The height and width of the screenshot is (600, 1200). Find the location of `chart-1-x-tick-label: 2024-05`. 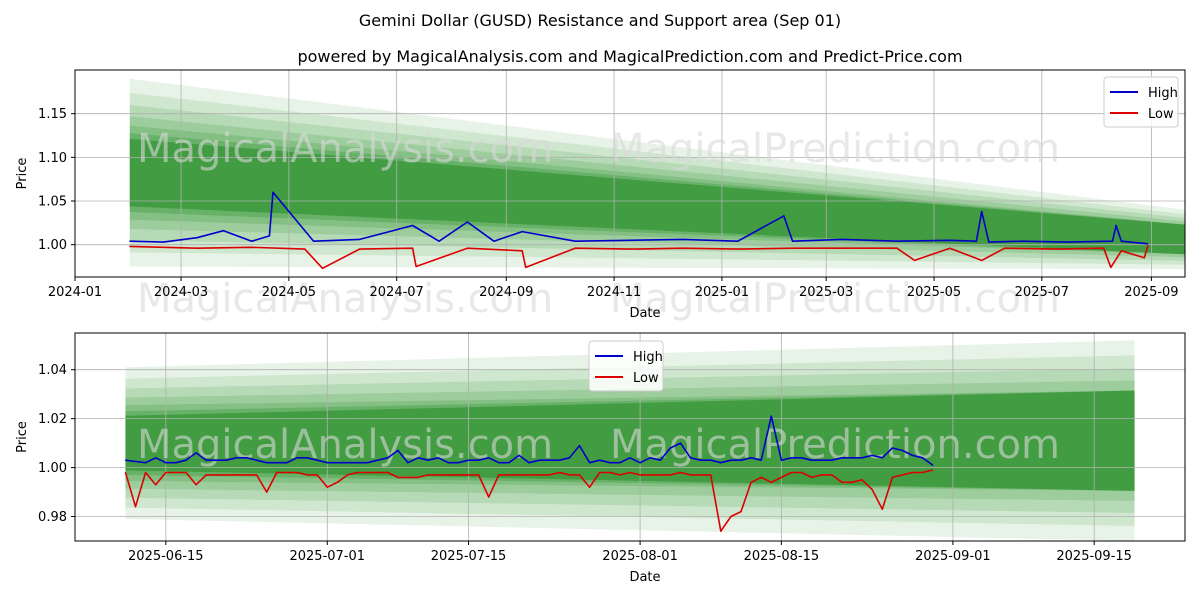

chart-1-x-tick-label: 2024-05 is located at coordinates (289, 292).